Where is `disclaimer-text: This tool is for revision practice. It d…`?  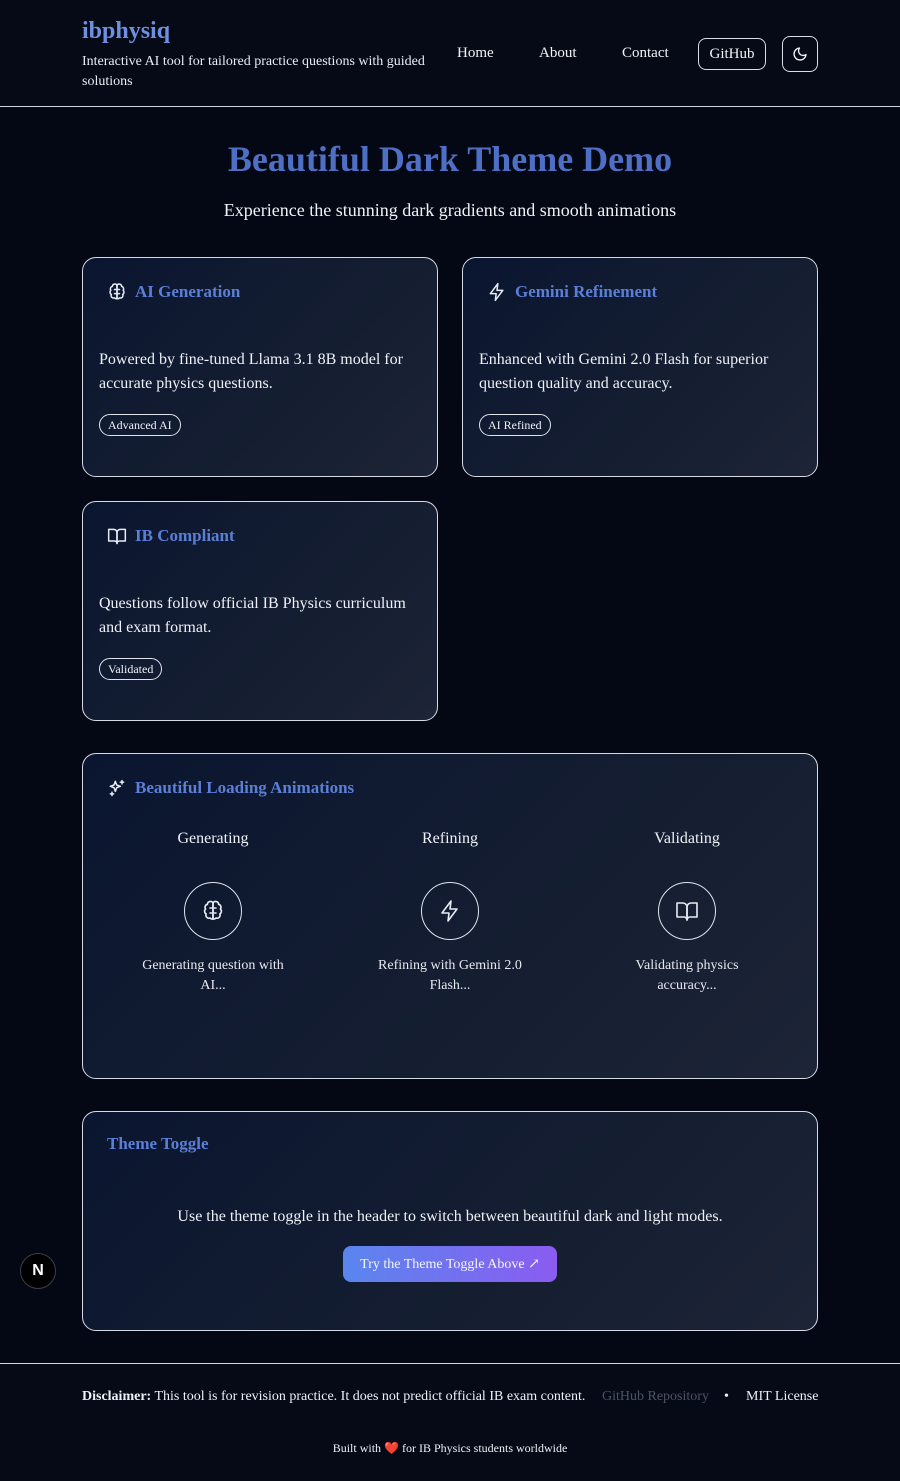 disclaimer-text: This tool is for revision practice. It d… is located at coordinates (370, 1396).